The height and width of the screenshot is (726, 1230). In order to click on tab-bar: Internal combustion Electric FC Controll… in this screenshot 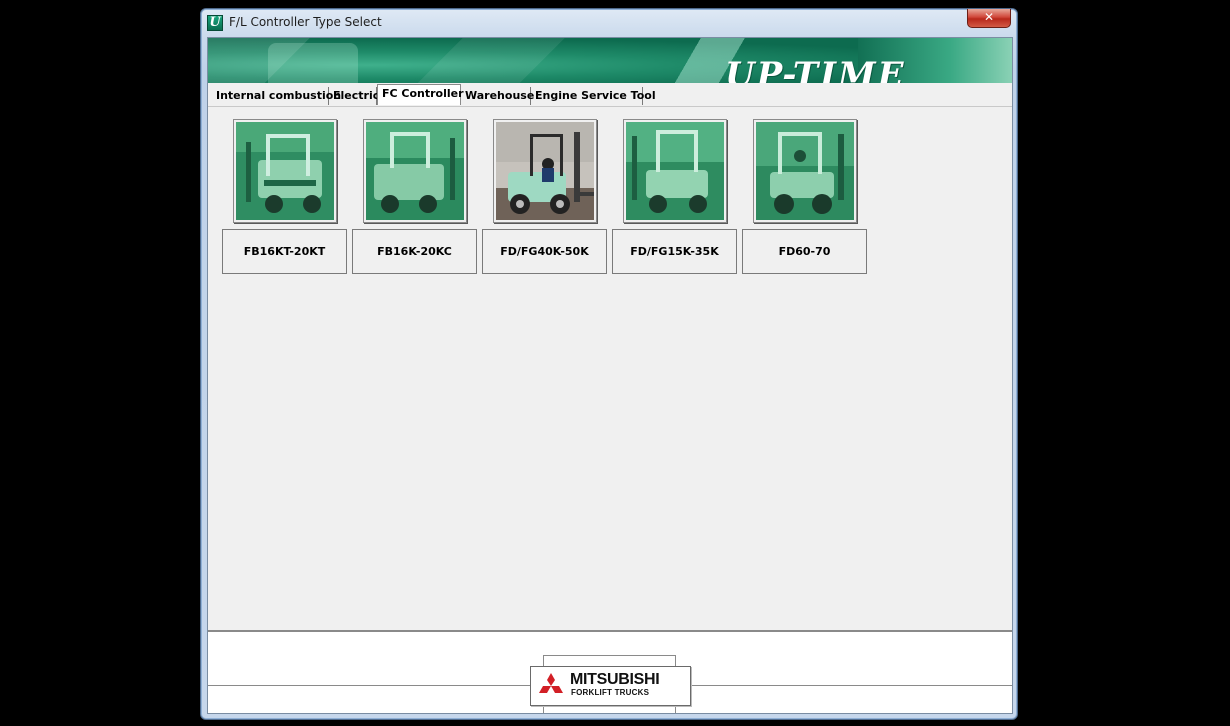, I will do `click(610, 94)`.